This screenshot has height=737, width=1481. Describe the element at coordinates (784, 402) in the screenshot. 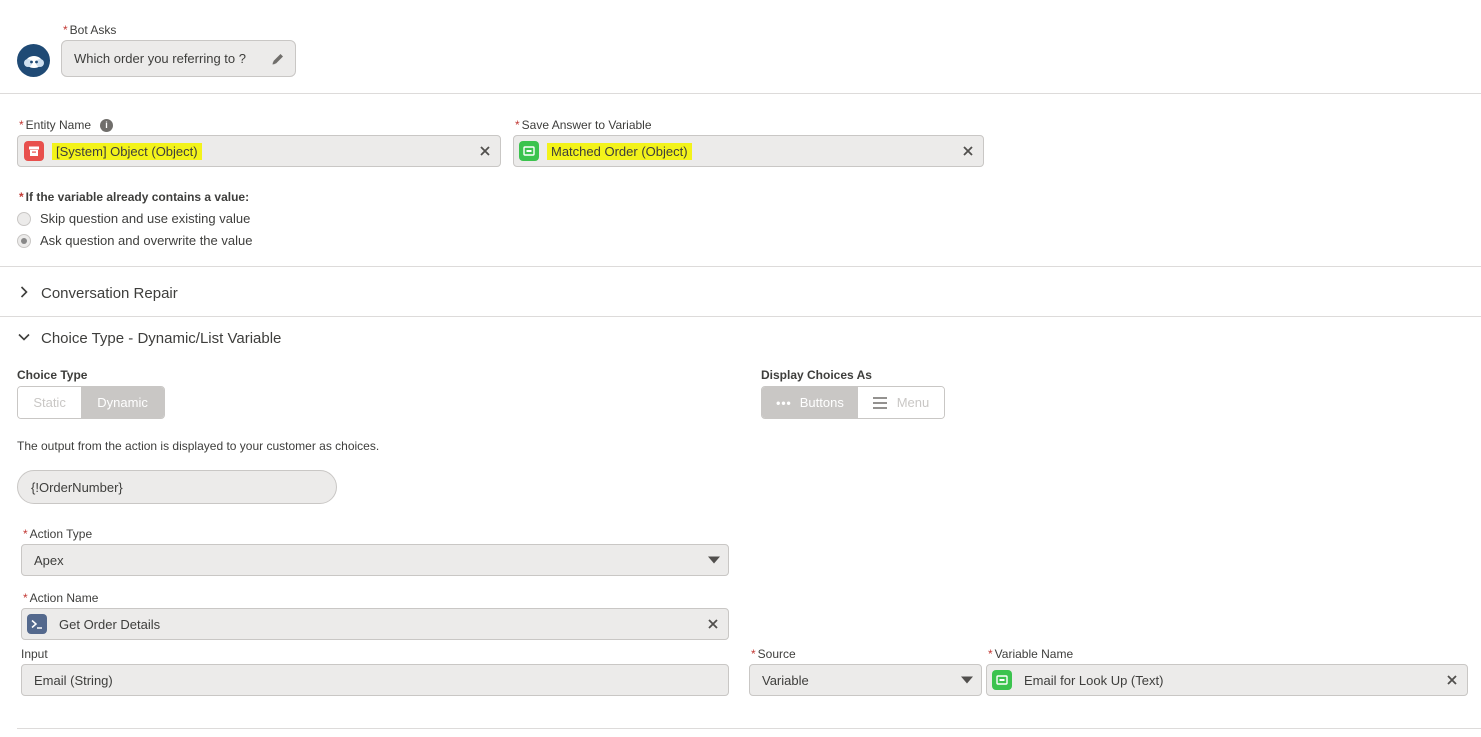

I see `ellipsis-icon: •••` at that location.